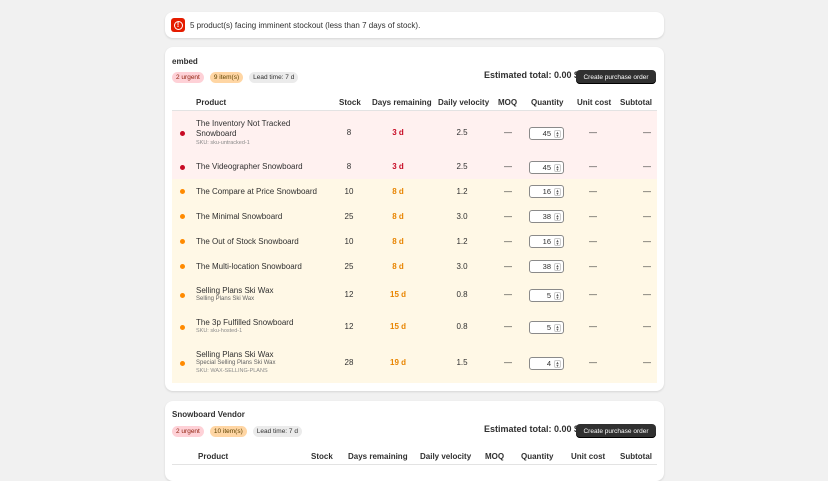 This screenshot has width=828, height=481. Describe the element at coordinates (178, 25) in the screenshot. I see `alert-circle-icon: !` at that location.